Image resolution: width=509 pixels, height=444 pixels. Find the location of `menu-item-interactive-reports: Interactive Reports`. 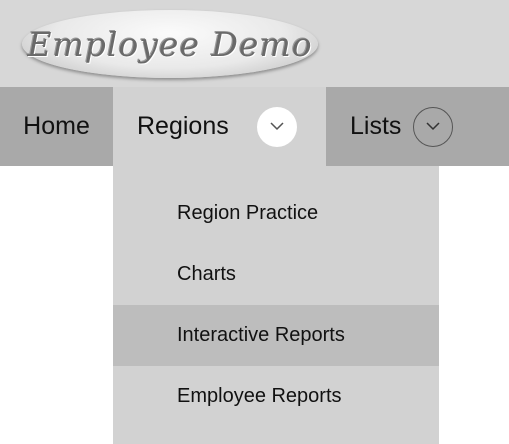

menu-item-interactive-reports: Interactive Reports is located at coordinates (276, 335).